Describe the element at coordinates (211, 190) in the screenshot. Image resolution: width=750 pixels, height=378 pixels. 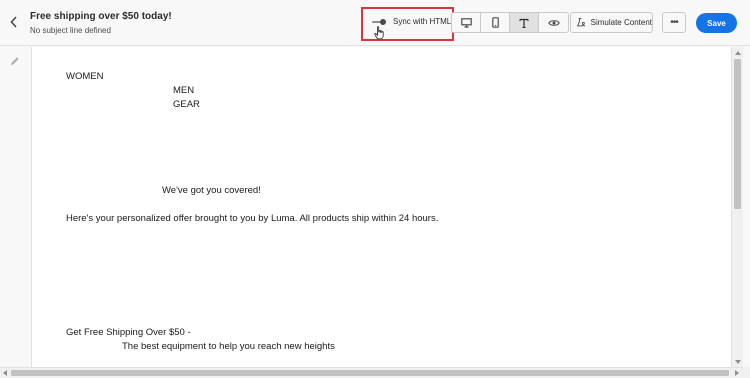
I see `email-headline: We've got you covered!` at that location.